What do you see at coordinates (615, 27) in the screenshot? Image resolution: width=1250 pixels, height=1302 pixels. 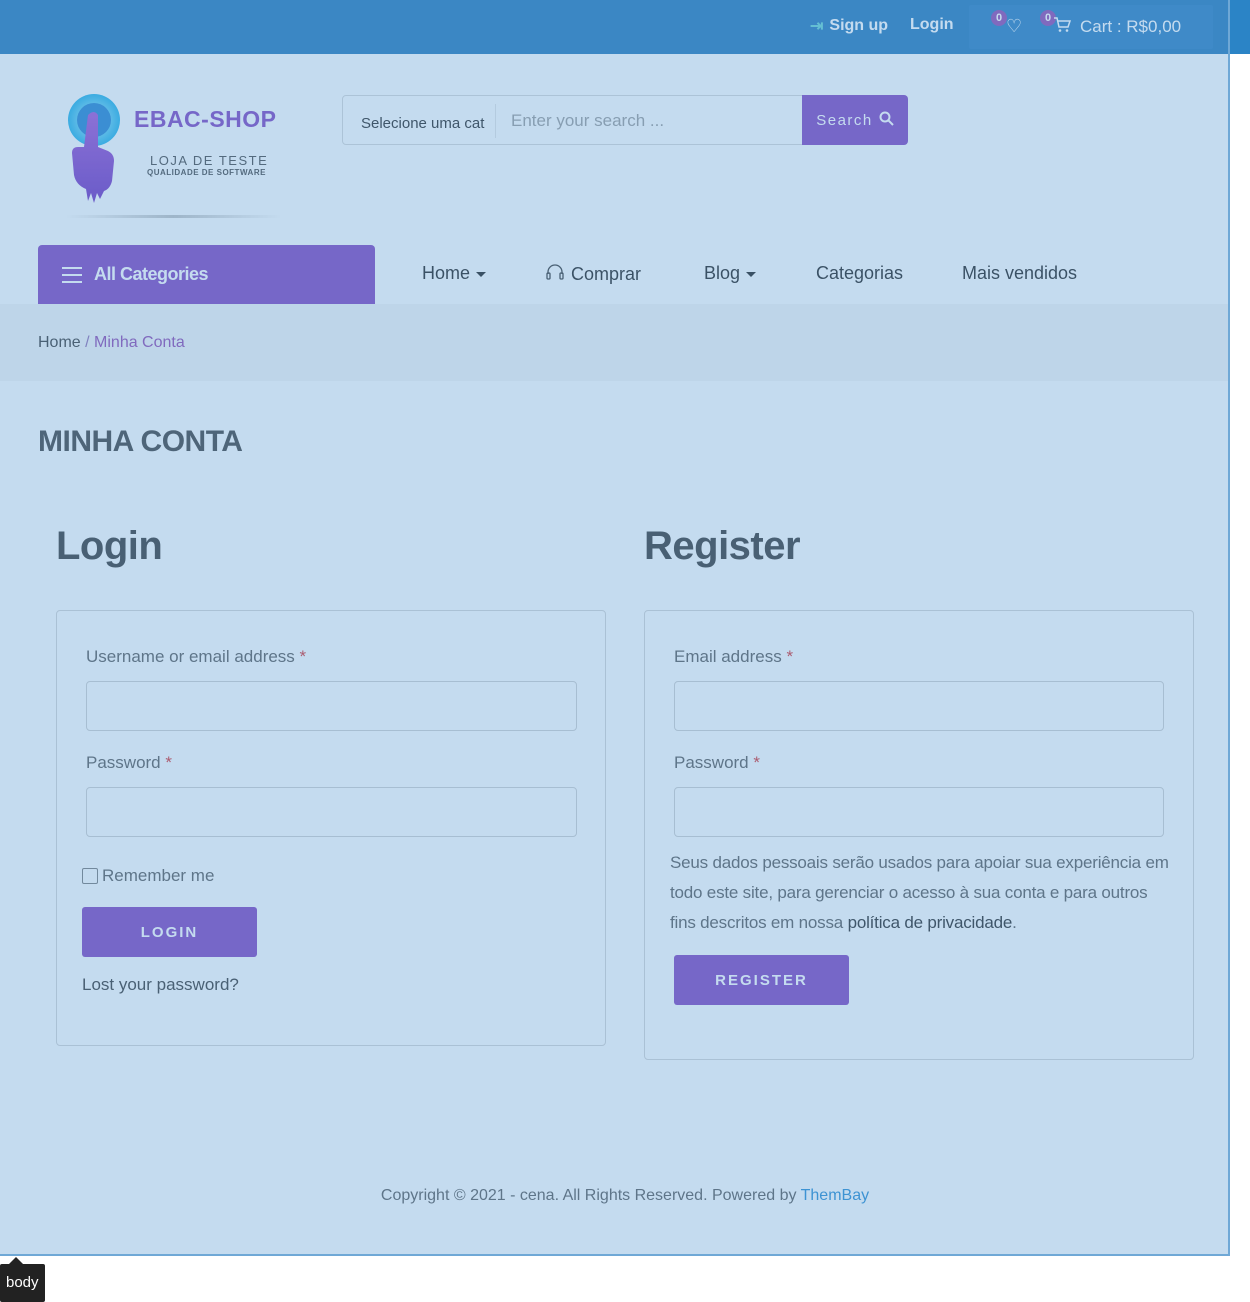 I see `top-bar: ⇥ Sign up Login 0 ♡ 0 Cart : R$0,00` at bounding box center [615, 27].